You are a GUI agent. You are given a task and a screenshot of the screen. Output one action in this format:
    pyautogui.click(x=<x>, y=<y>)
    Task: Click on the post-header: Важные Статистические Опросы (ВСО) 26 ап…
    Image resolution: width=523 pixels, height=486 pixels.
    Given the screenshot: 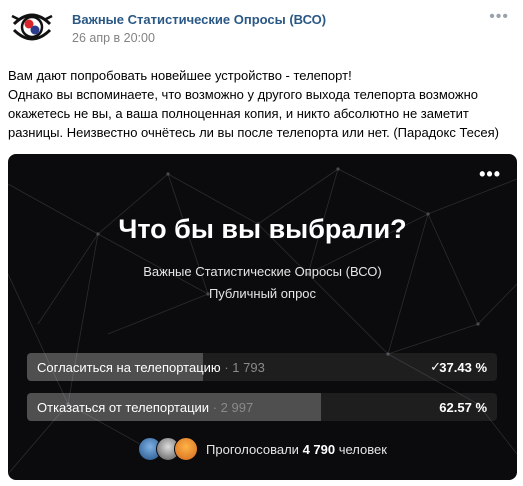 What is the action you would take?
    pyautogui.click(x=168, y=26)
    